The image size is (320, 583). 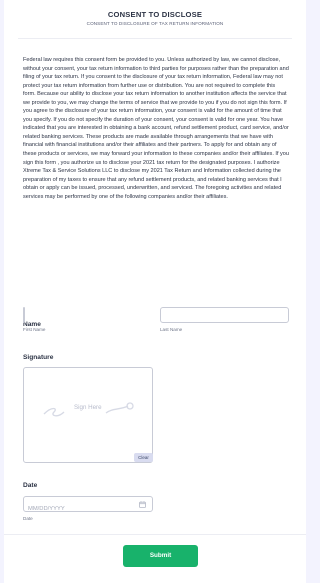 I want to click on date-sublabel: Date, so click(x=28, y=518).